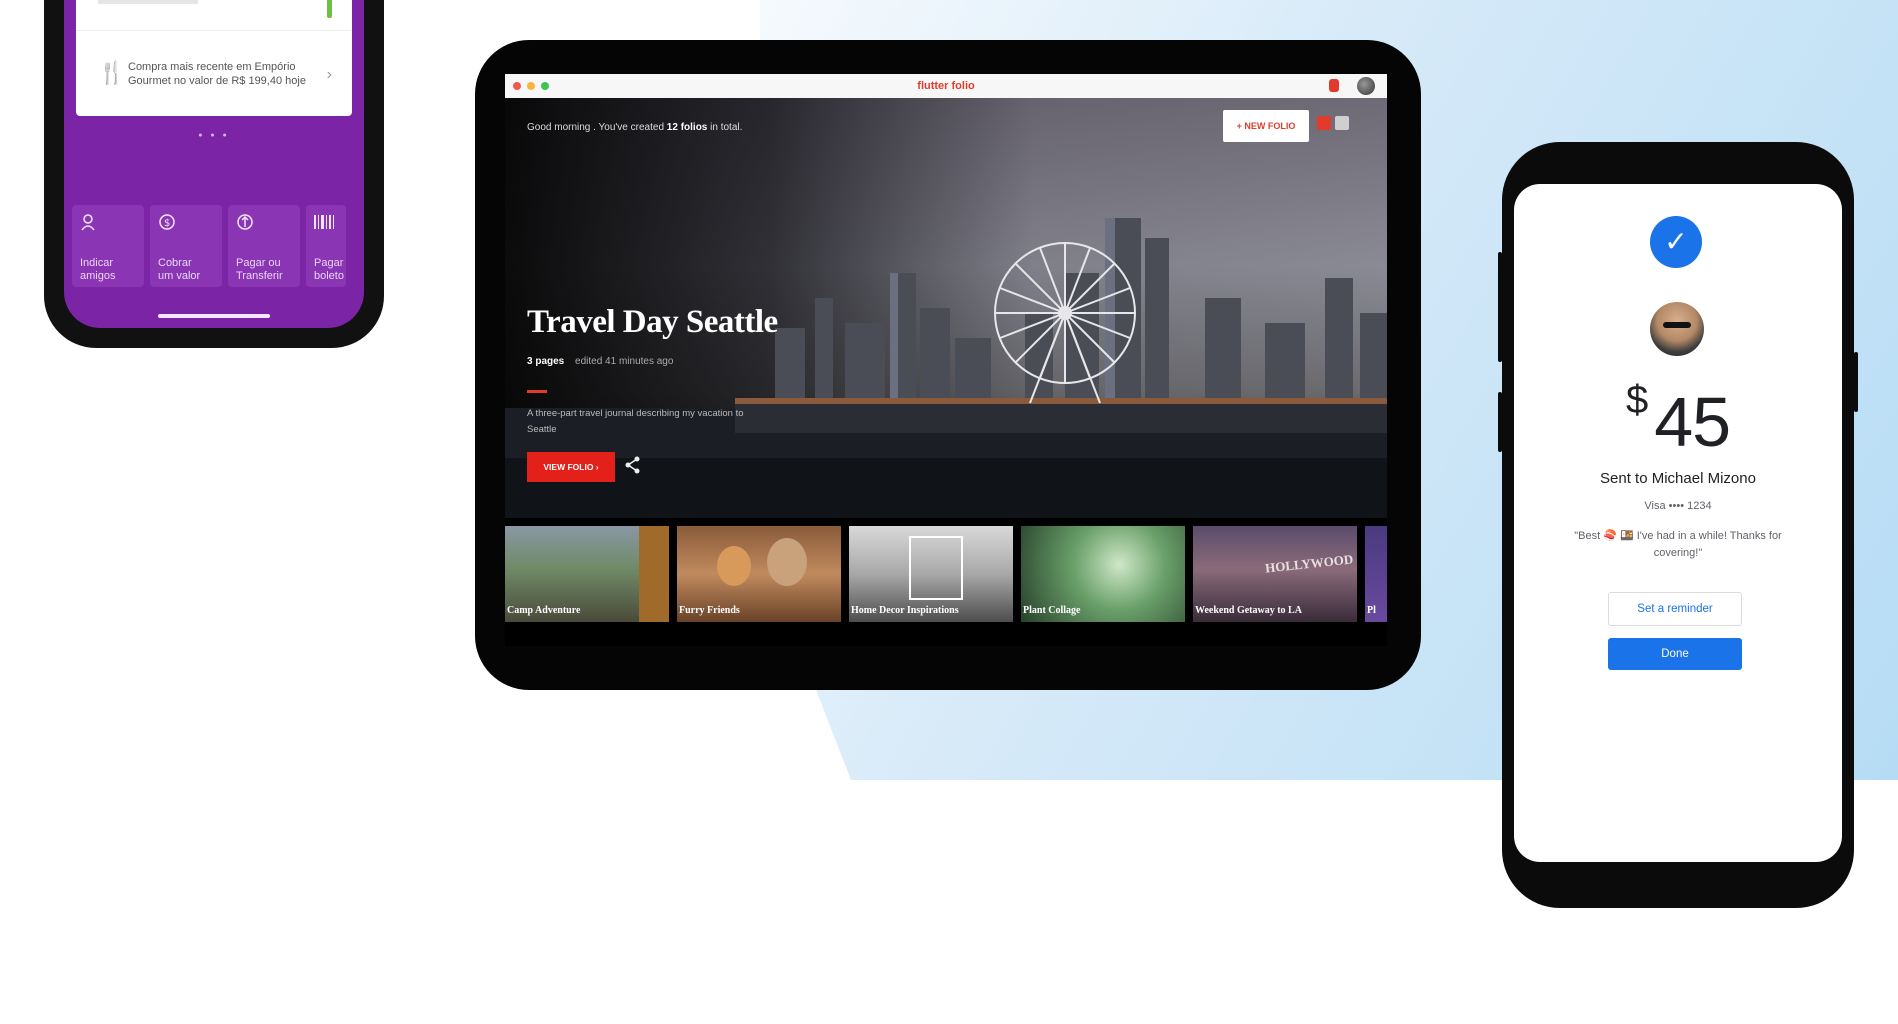 This screenshot has width=1898, height=1024. Describe the element at coordinates (905, 610) in the screenshot. I see `thumbnail-label: Home Decor Inspirations` at that location.